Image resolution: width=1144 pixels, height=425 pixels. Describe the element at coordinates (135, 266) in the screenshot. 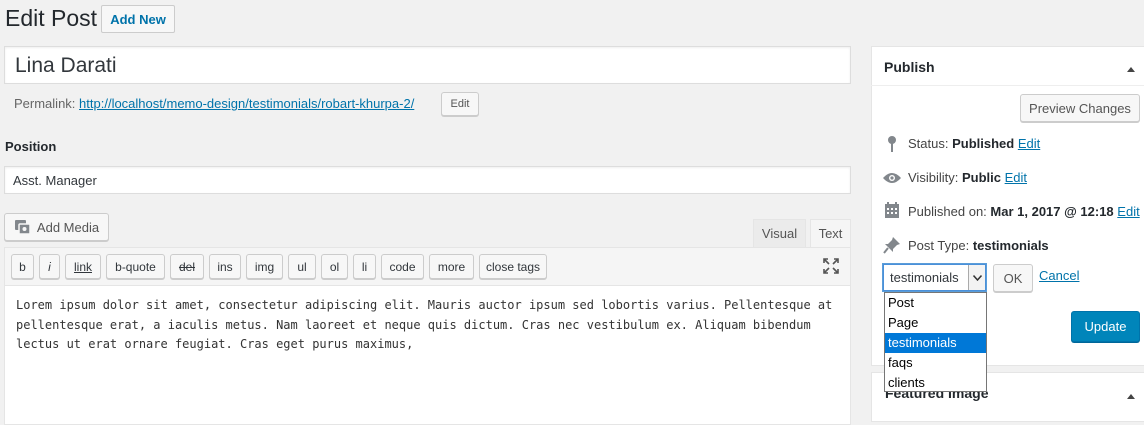

I see `qt-bquote-button: b-quote` at that location.